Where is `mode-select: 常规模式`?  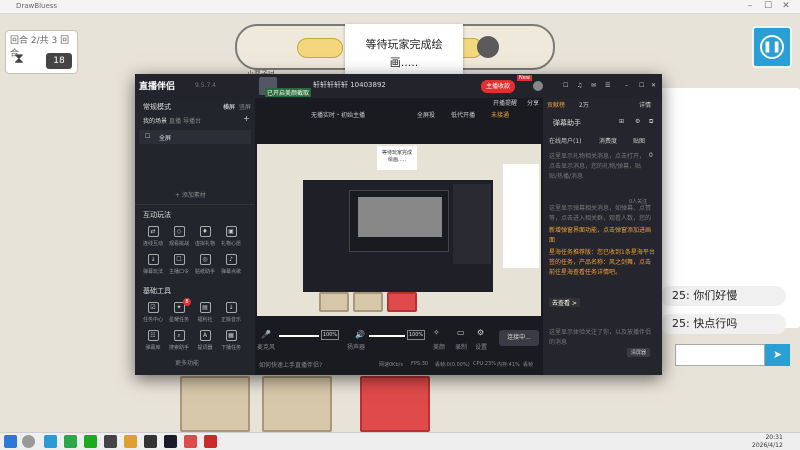
mode-select: 常规模式 is located at coordinates (157, 107).